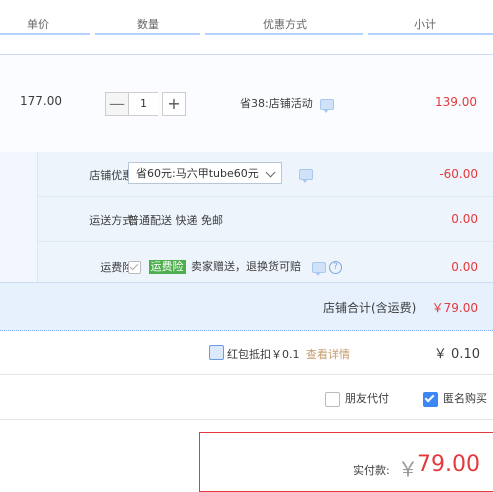 The image size is (493, 492). Describe the element at coordinates (464, 267) in the screenshot. I see `insurance-amount: 0.00` at that location.